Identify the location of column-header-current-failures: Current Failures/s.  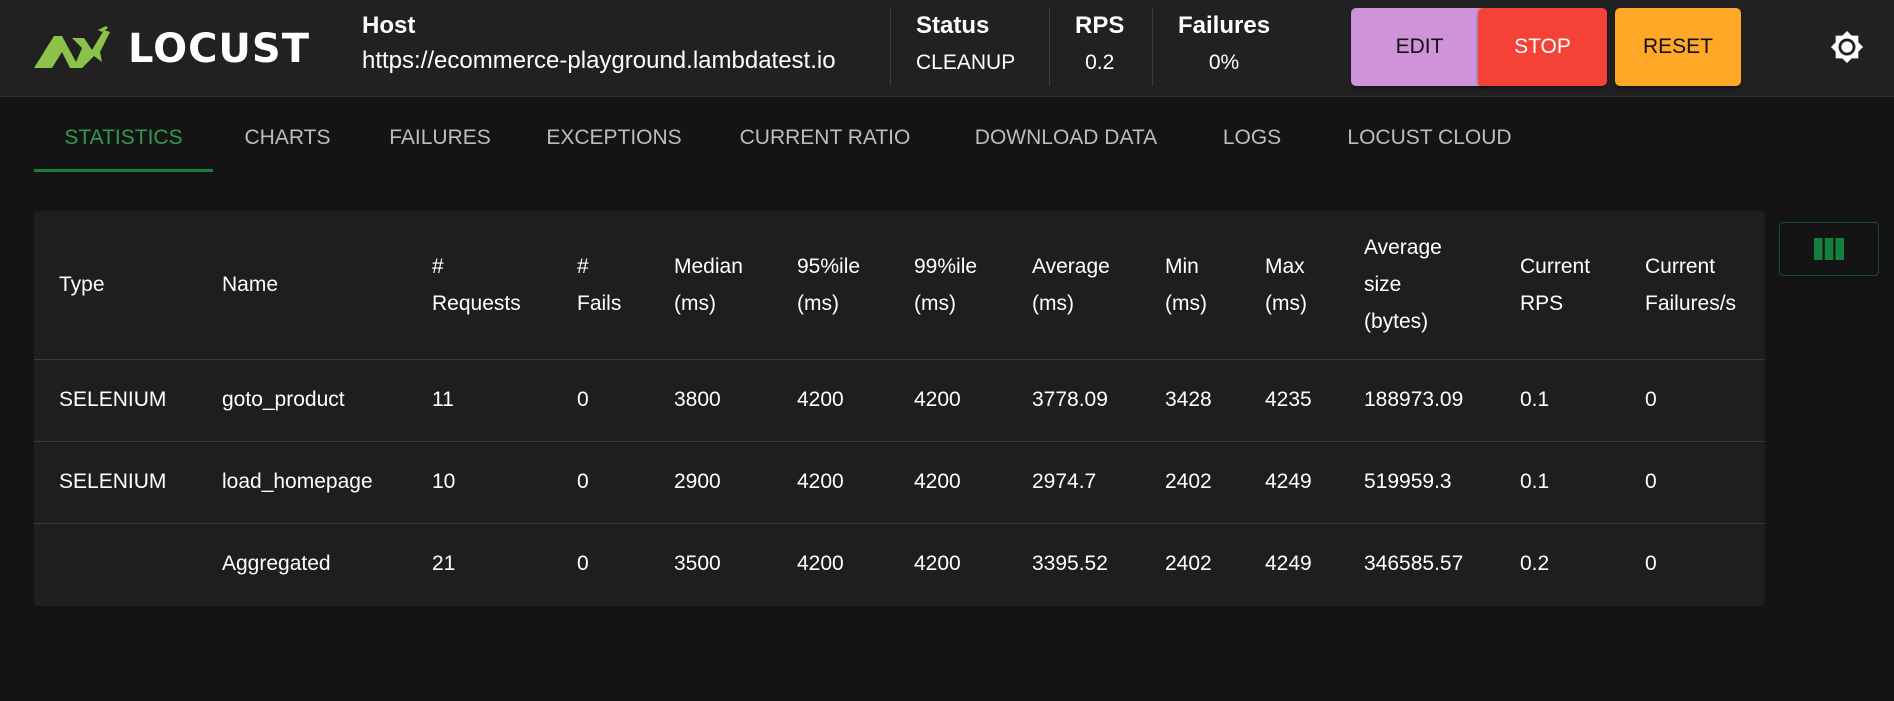
(1692, 285).